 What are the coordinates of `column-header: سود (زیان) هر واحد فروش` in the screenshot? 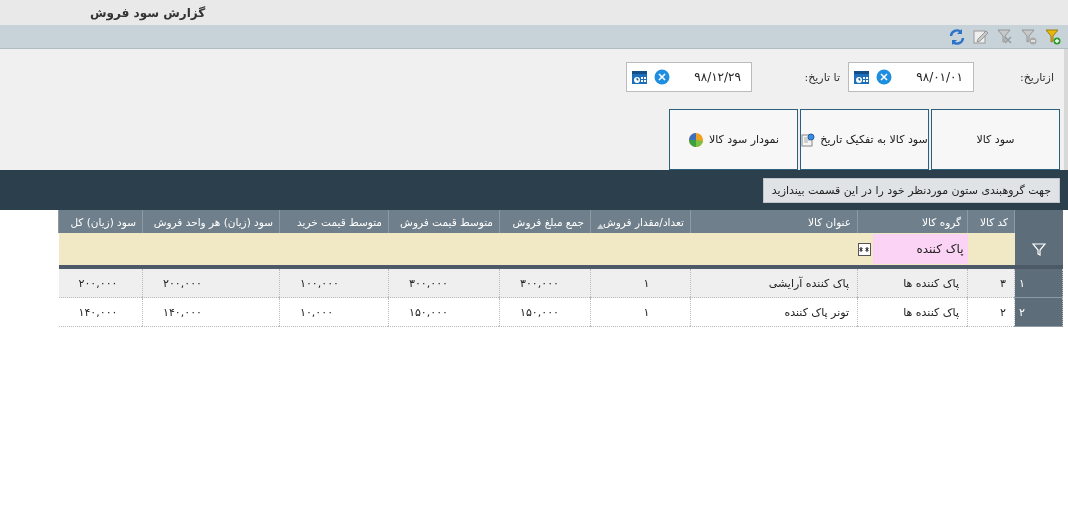 It's located at (211, 221).